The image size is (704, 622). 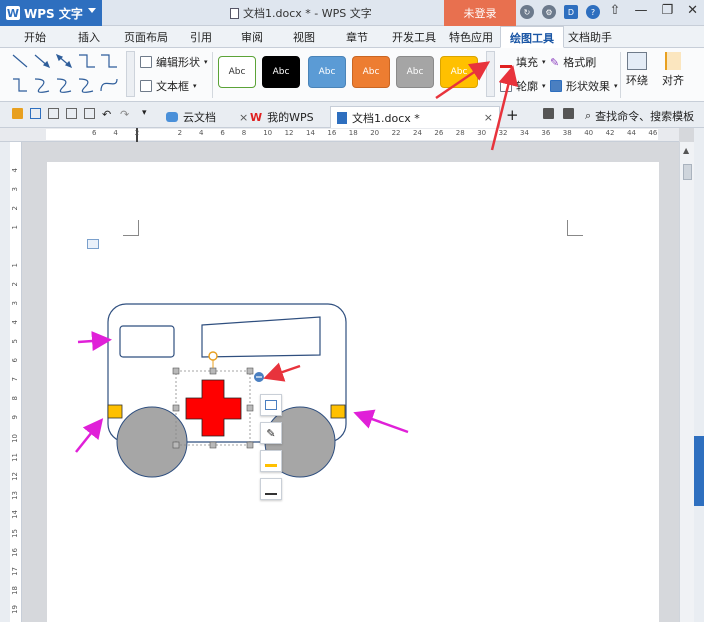 I want to click on tab-review: 审阅, so click(x=252, y=37).